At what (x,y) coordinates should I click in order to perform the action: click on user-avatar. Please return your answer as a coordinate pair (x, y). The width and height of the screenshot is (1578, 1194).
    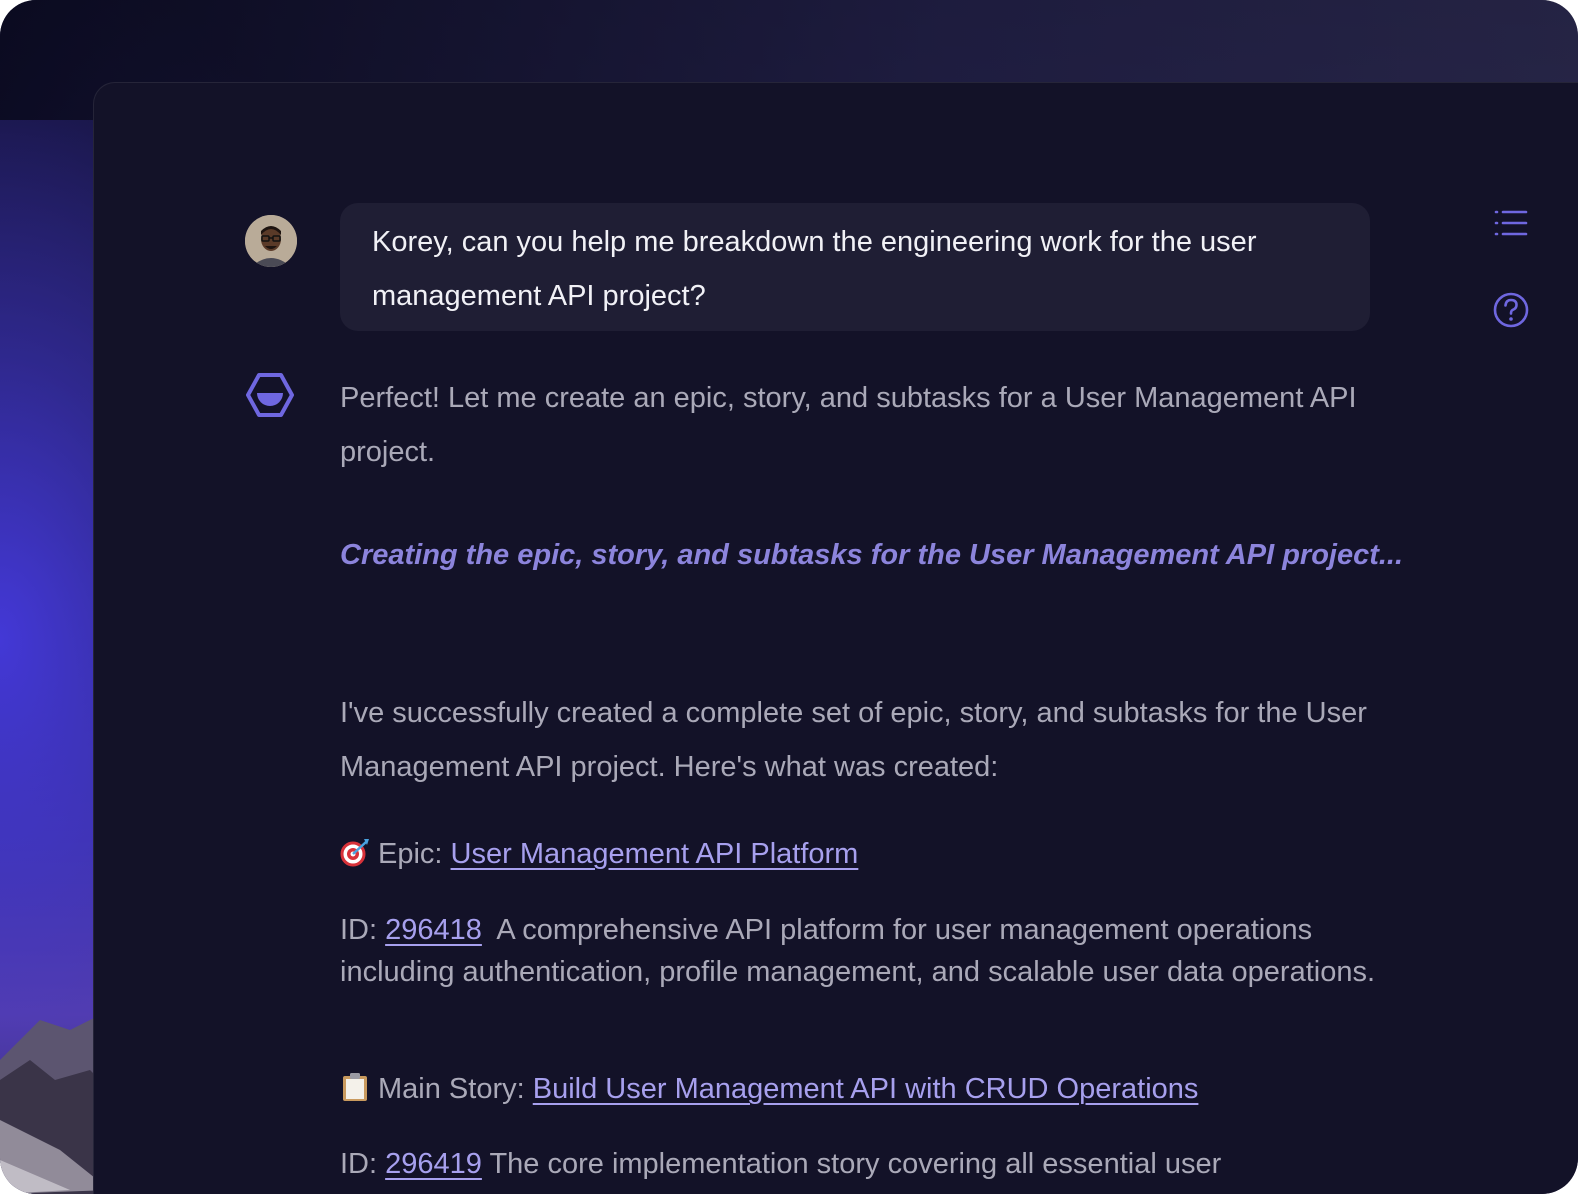
    Looking at the image, I should click on (271, 241).